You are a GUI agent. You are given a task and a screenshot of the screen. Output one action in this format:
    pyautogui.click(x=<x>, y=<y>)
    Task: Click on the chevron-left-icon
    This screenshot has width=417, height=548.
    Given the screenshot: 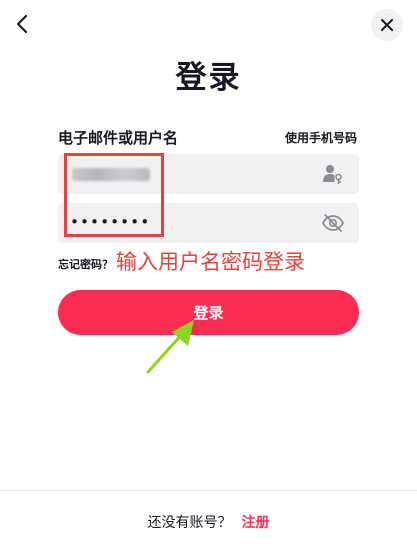 What is the action you would take?
    pyautogui.click(x=22, y=24)
    